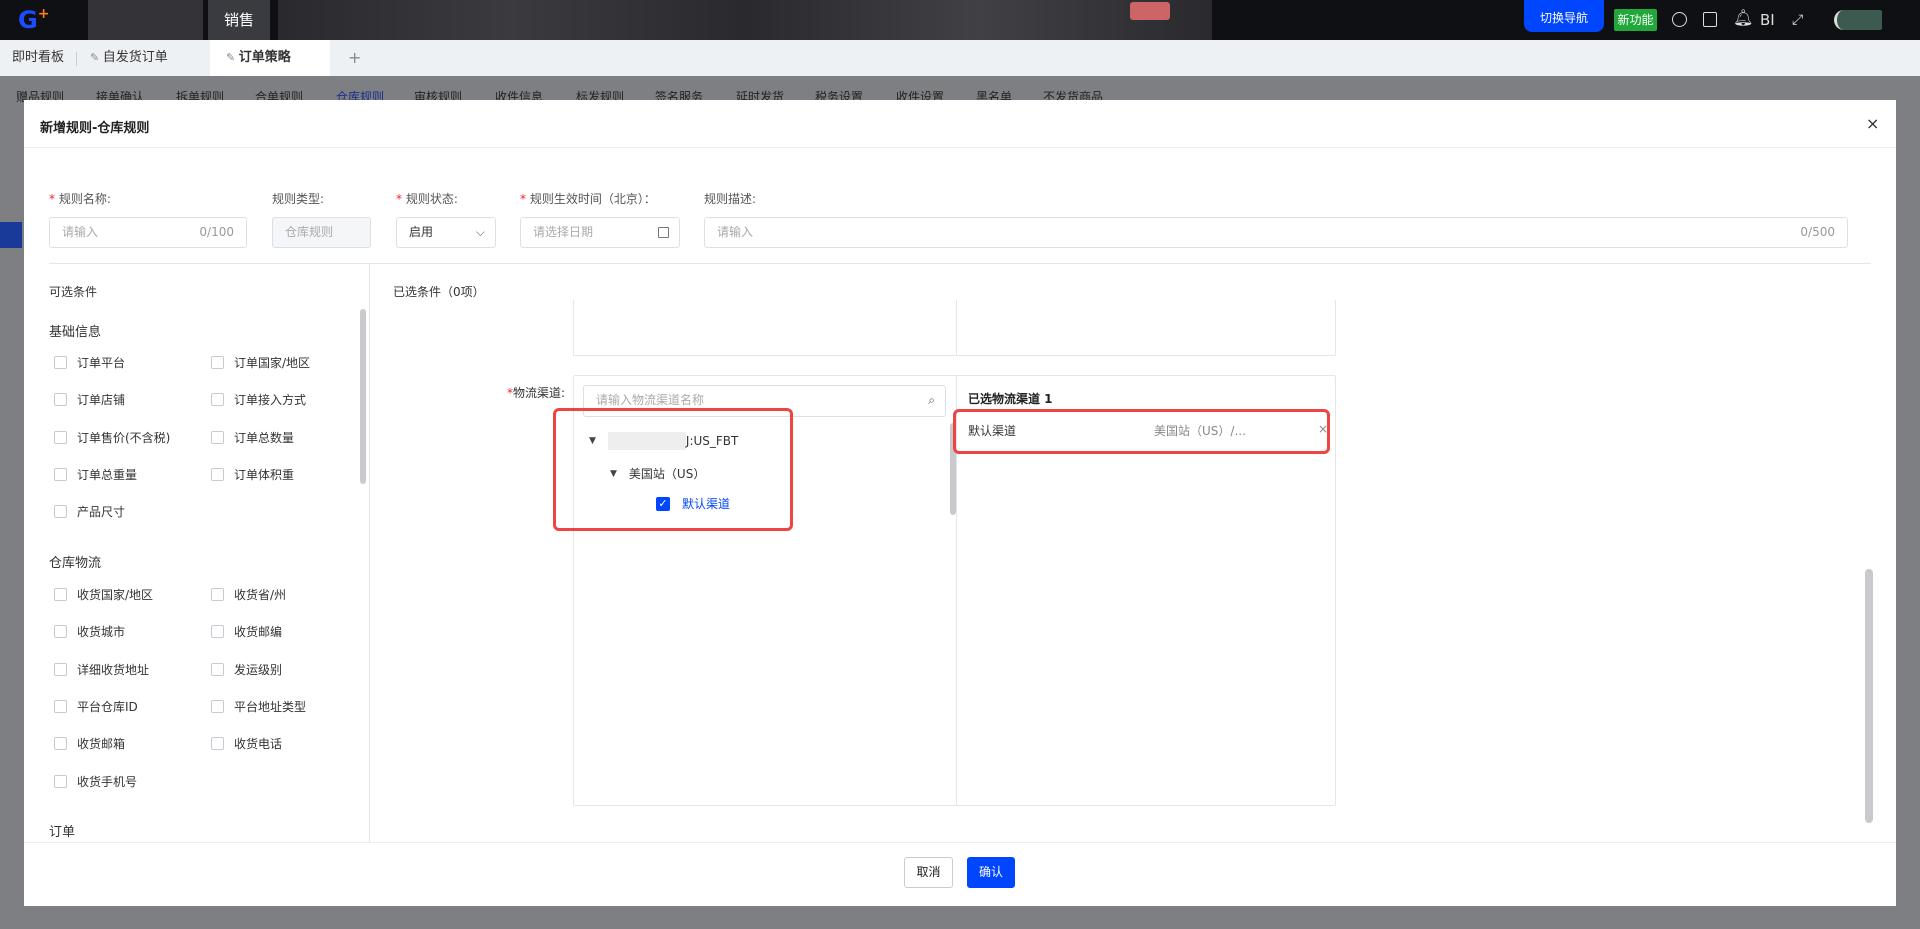  I want to click on rule-desc-label: 规则描述:, so click(730, 199).